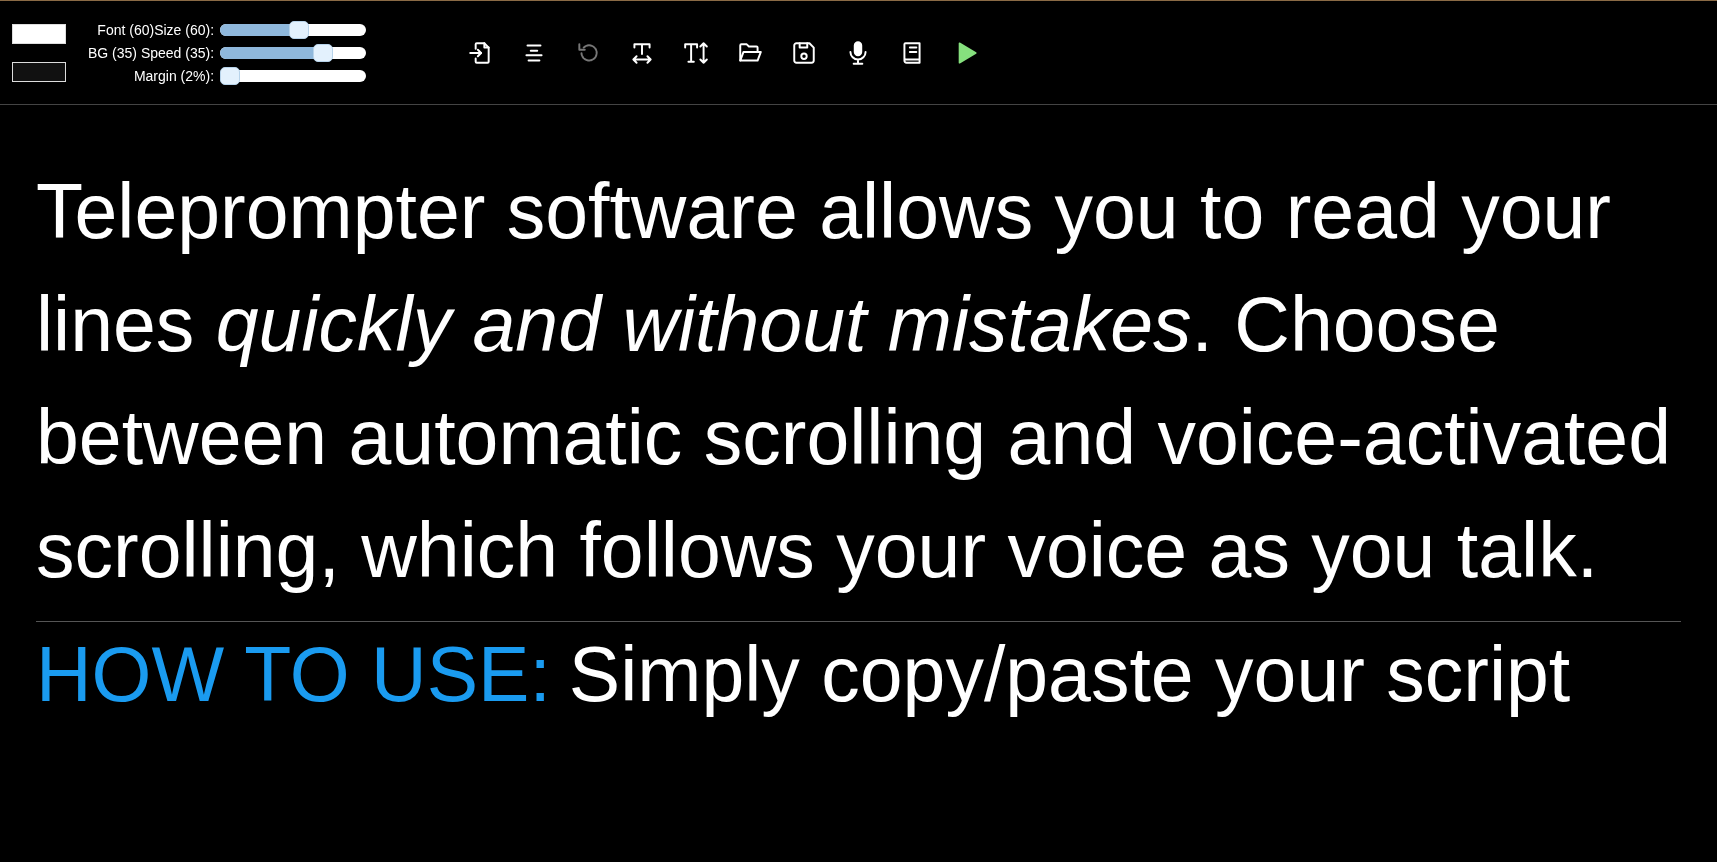  Describe the element at coordinates (151, 52) in the screenshot. I see `slider-label: BG (35) Speed (35):` at that location.